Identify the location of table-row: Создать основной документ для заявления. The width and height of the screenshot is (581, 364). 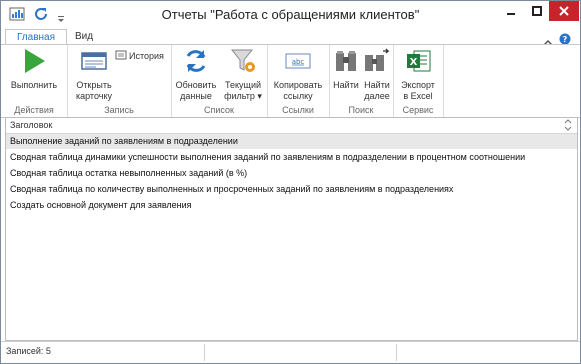
(291, 205).